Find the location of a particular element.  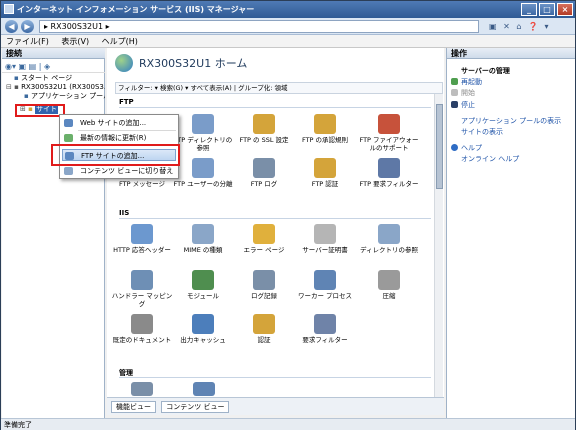

stop-link: 停止 is located at coordinates (463, 105).